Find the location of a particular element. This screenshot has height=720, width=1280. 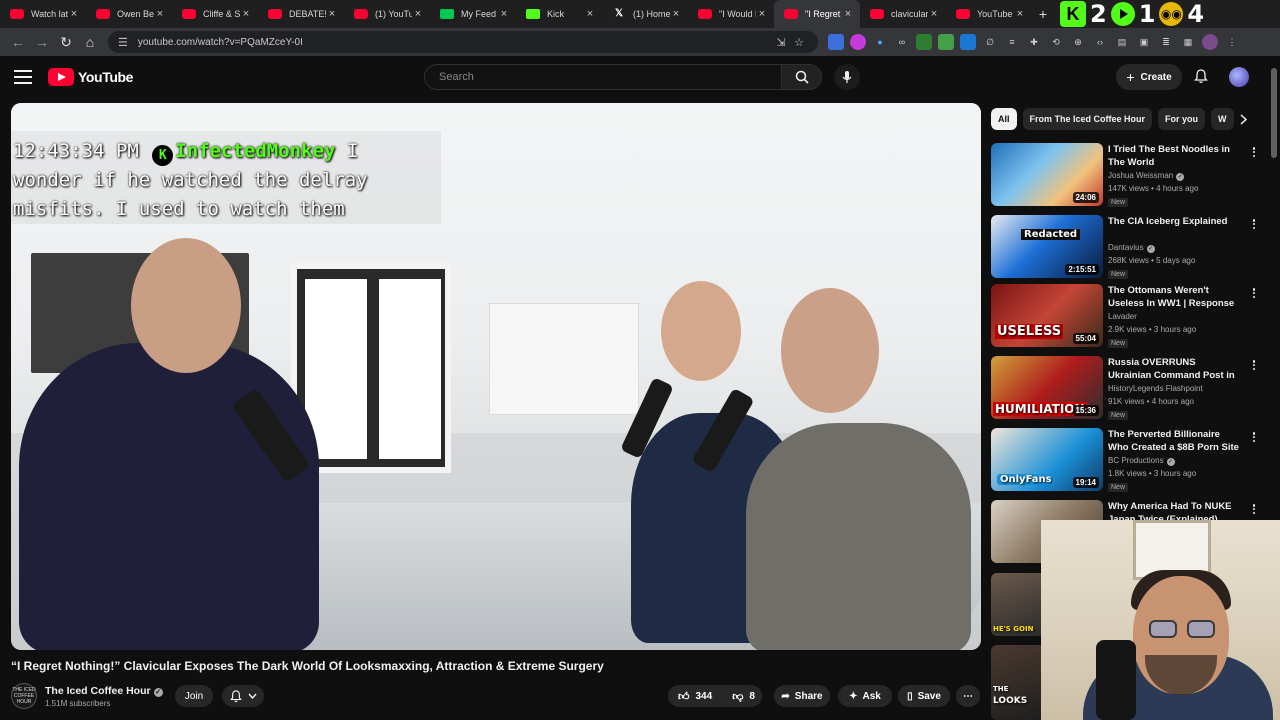

recommendation-thumbnail-partial: THE LOOKS is located at coordinates (1016, 682).